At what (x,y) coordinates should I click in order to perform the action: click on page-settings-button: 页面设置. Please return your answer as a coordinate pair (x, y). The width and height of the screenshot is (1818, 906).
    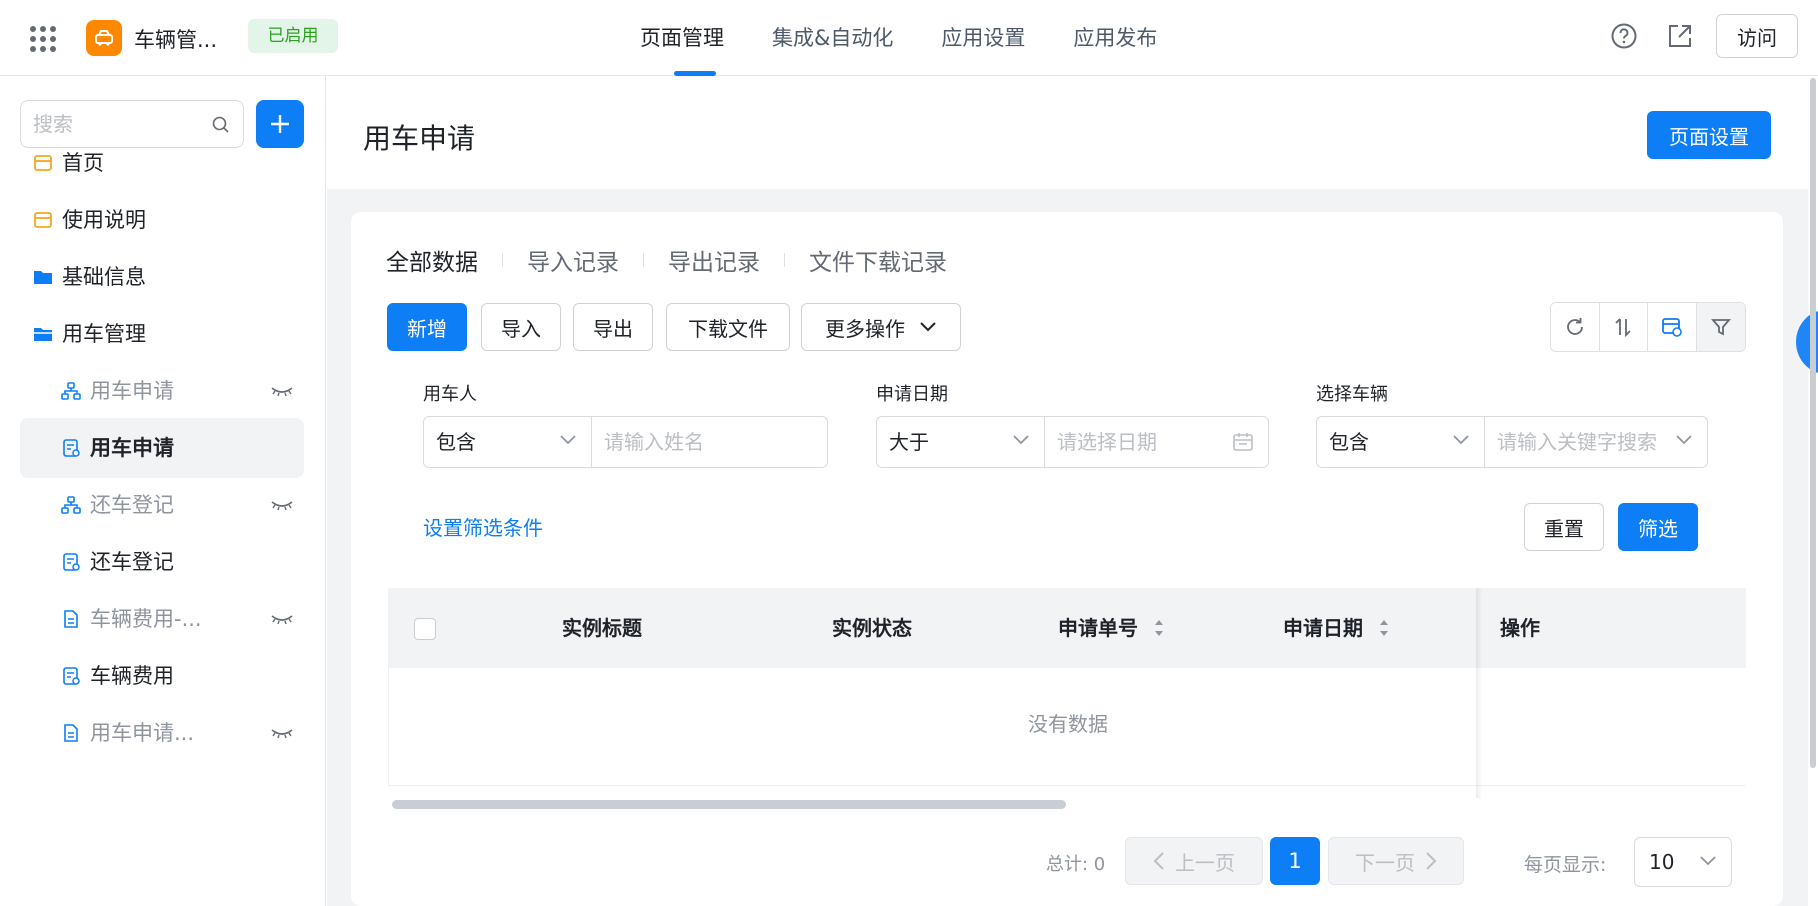
    Looking at the image, I should click on (1709, 135).